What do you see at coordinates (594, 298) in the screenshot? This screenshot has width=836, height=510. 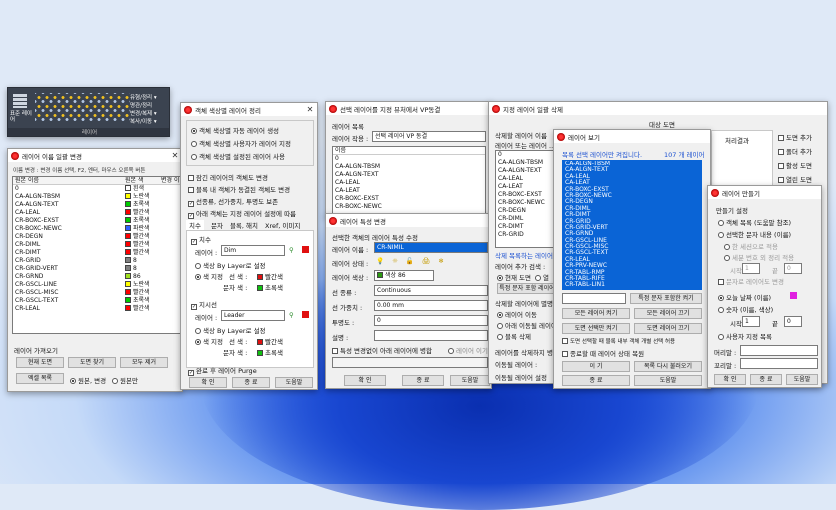 I see `filter-input` at bounding box center [594, 298].